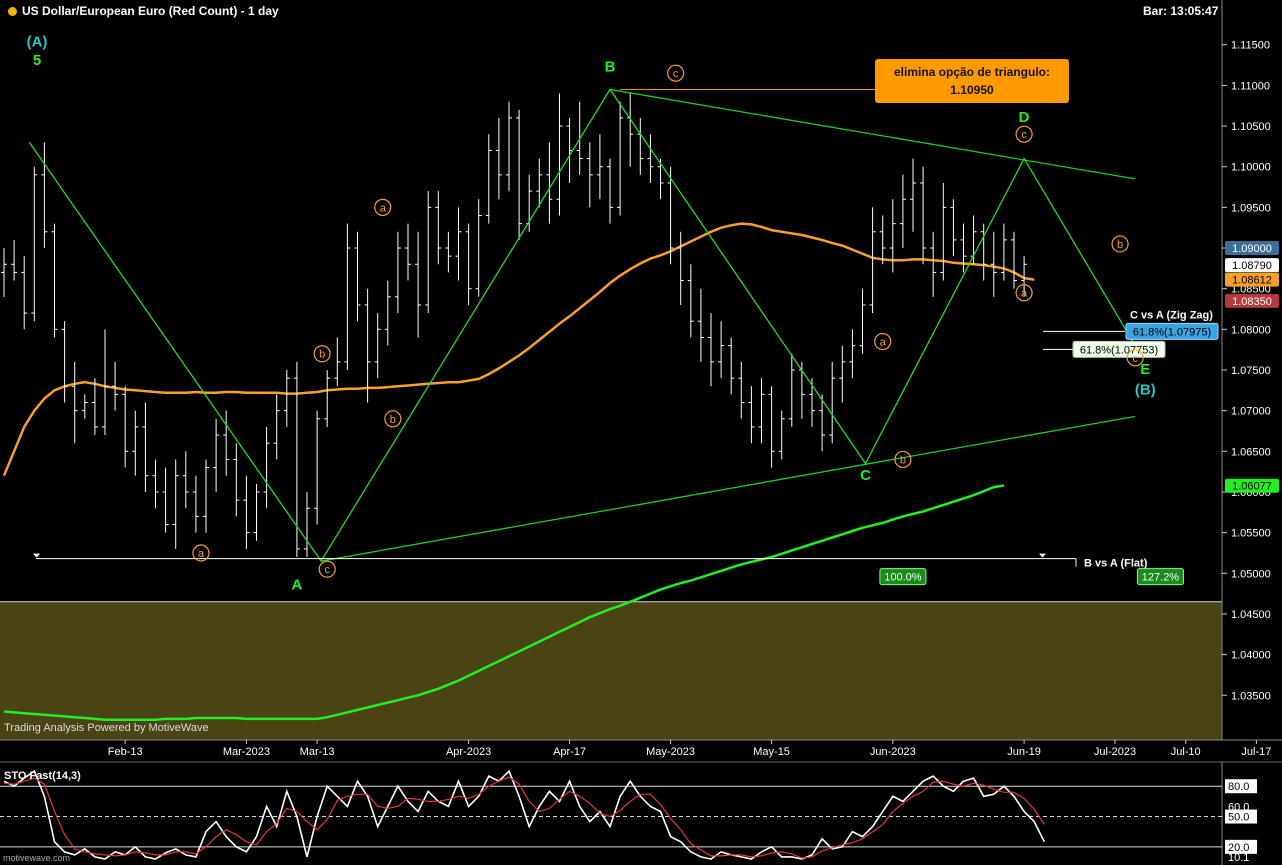 The height and width of the screenshot is (865, 1282). Describe the element at coordinates (1172, 332) in the screenshot. I see `fib-zigzag-tag-label: 61.8%(1.07975)` at that location.